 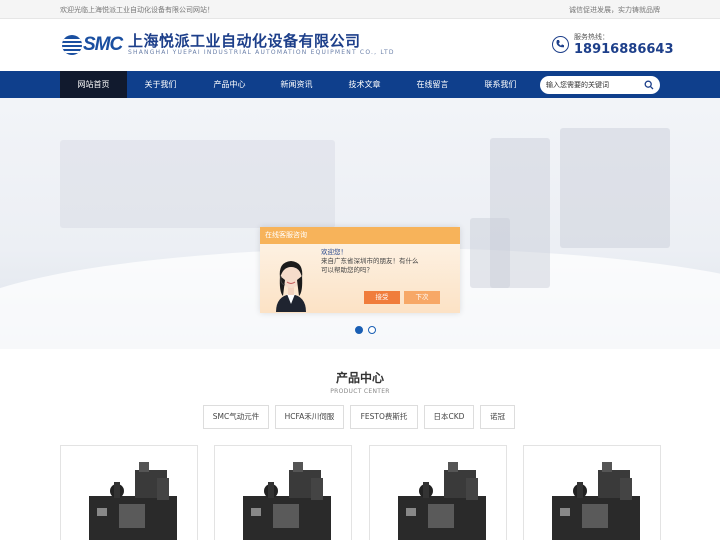 I want to click on logo-text: SMC, so click(x=103, y=44).